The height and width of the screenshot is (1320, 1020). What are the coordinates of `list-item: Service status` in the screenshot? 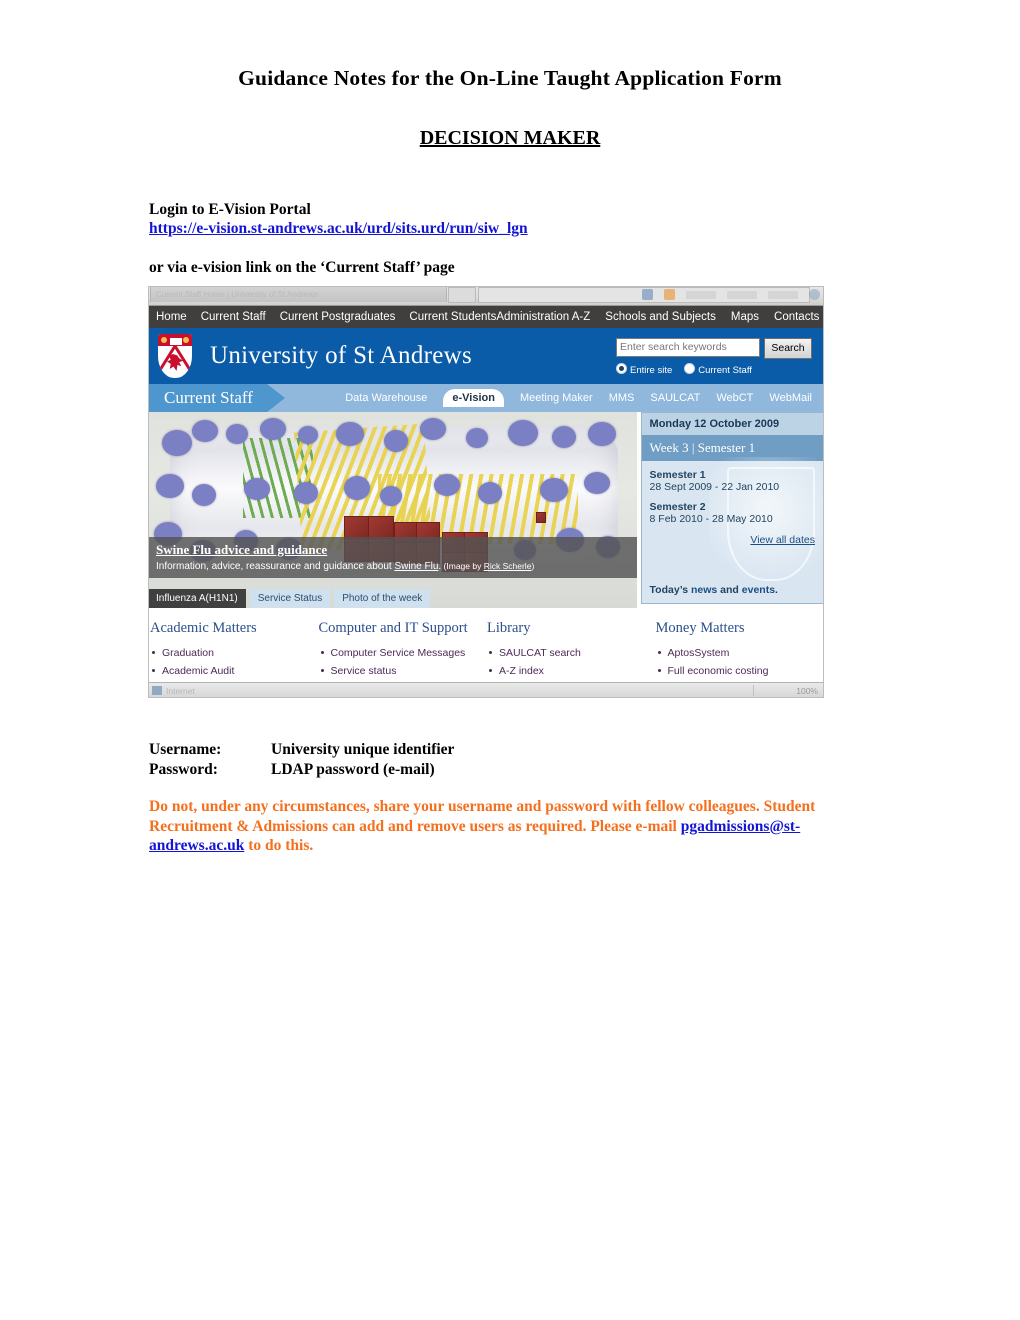 It's located at (403, 671).